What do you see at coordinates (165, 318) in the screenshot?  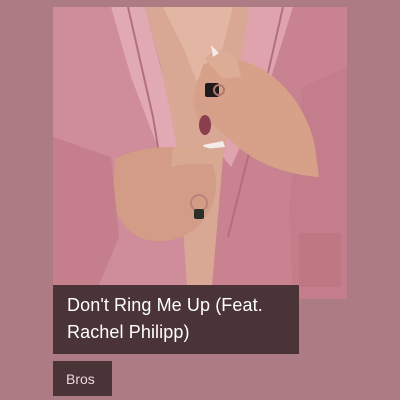 I see `track-title: Don't Ring Me Up (Feat. Rachel Philipp)` at bounding box center [165, 318].